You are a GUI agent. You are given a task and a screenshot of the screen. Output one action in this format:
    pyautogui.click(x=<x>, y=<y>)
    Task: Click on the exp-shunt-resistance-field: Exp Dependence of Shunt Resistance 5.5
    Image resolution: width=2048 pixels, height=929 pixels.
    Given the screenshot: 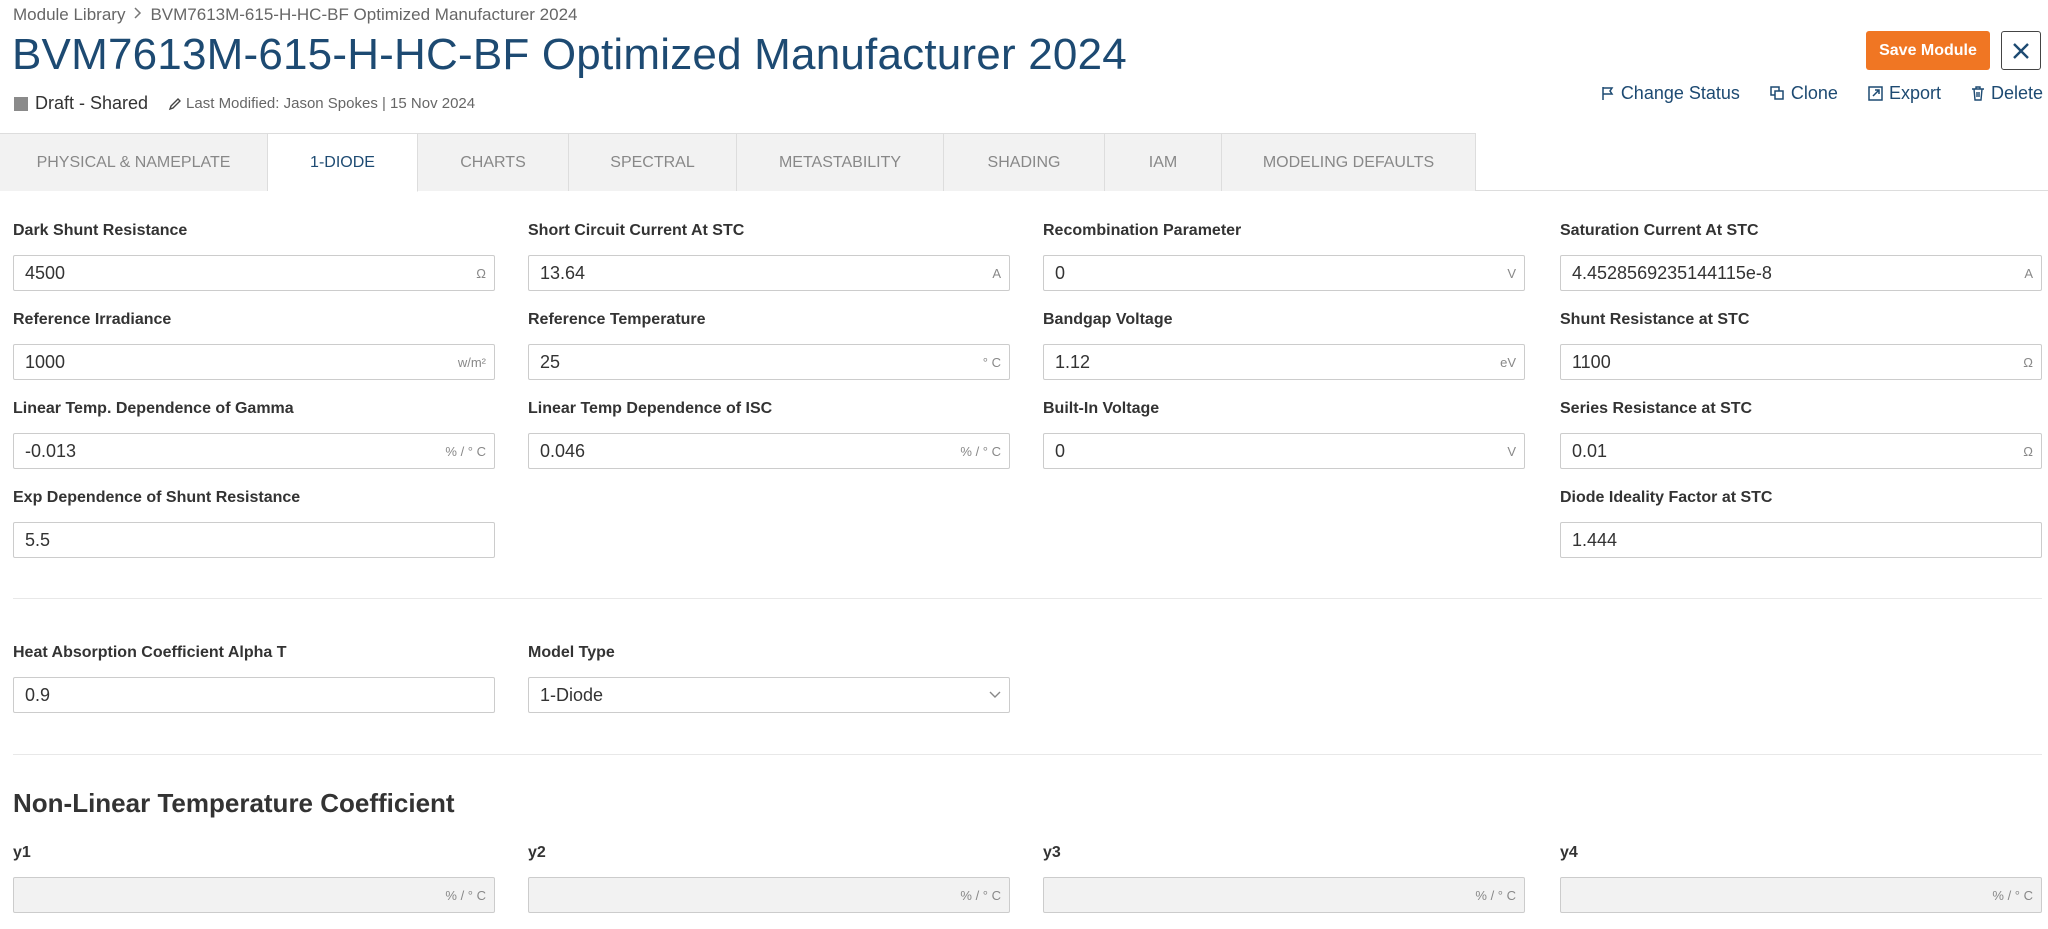 What is the action you would take?
    pyautogui.click(x=254, y=523)
    